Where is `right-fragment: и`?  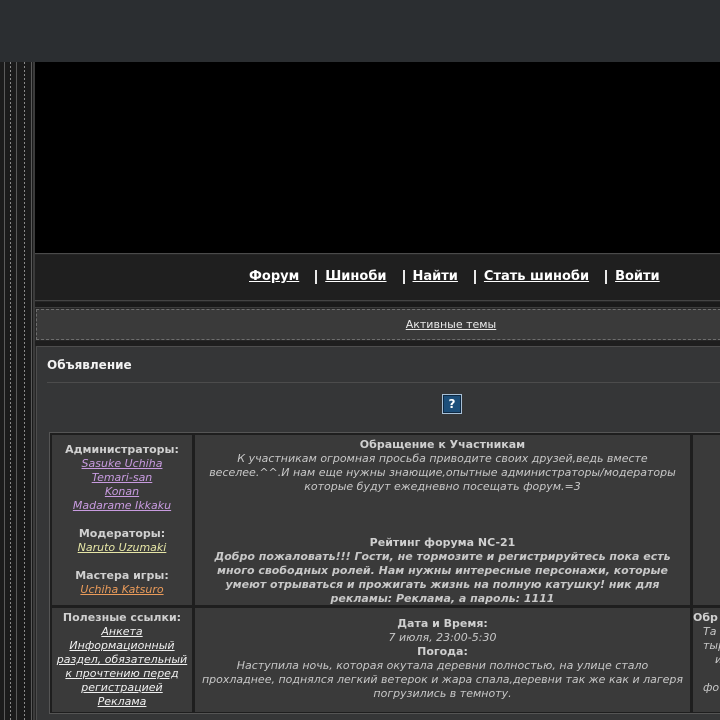 right-fragment: и is located at coordinates (706, 660).